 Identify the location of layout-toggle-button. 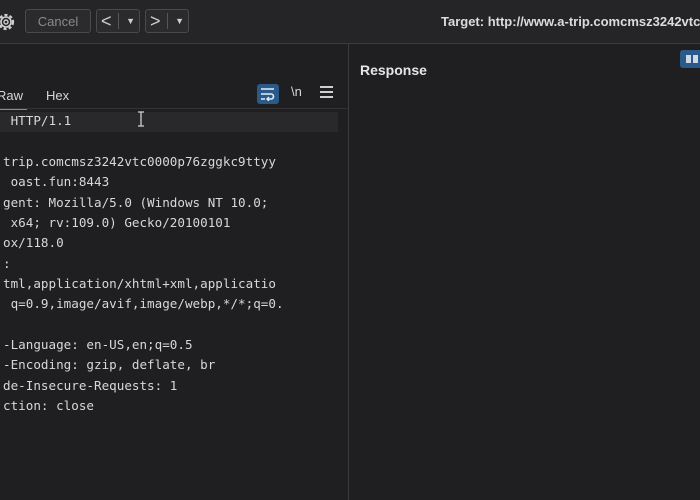
(690, 59).